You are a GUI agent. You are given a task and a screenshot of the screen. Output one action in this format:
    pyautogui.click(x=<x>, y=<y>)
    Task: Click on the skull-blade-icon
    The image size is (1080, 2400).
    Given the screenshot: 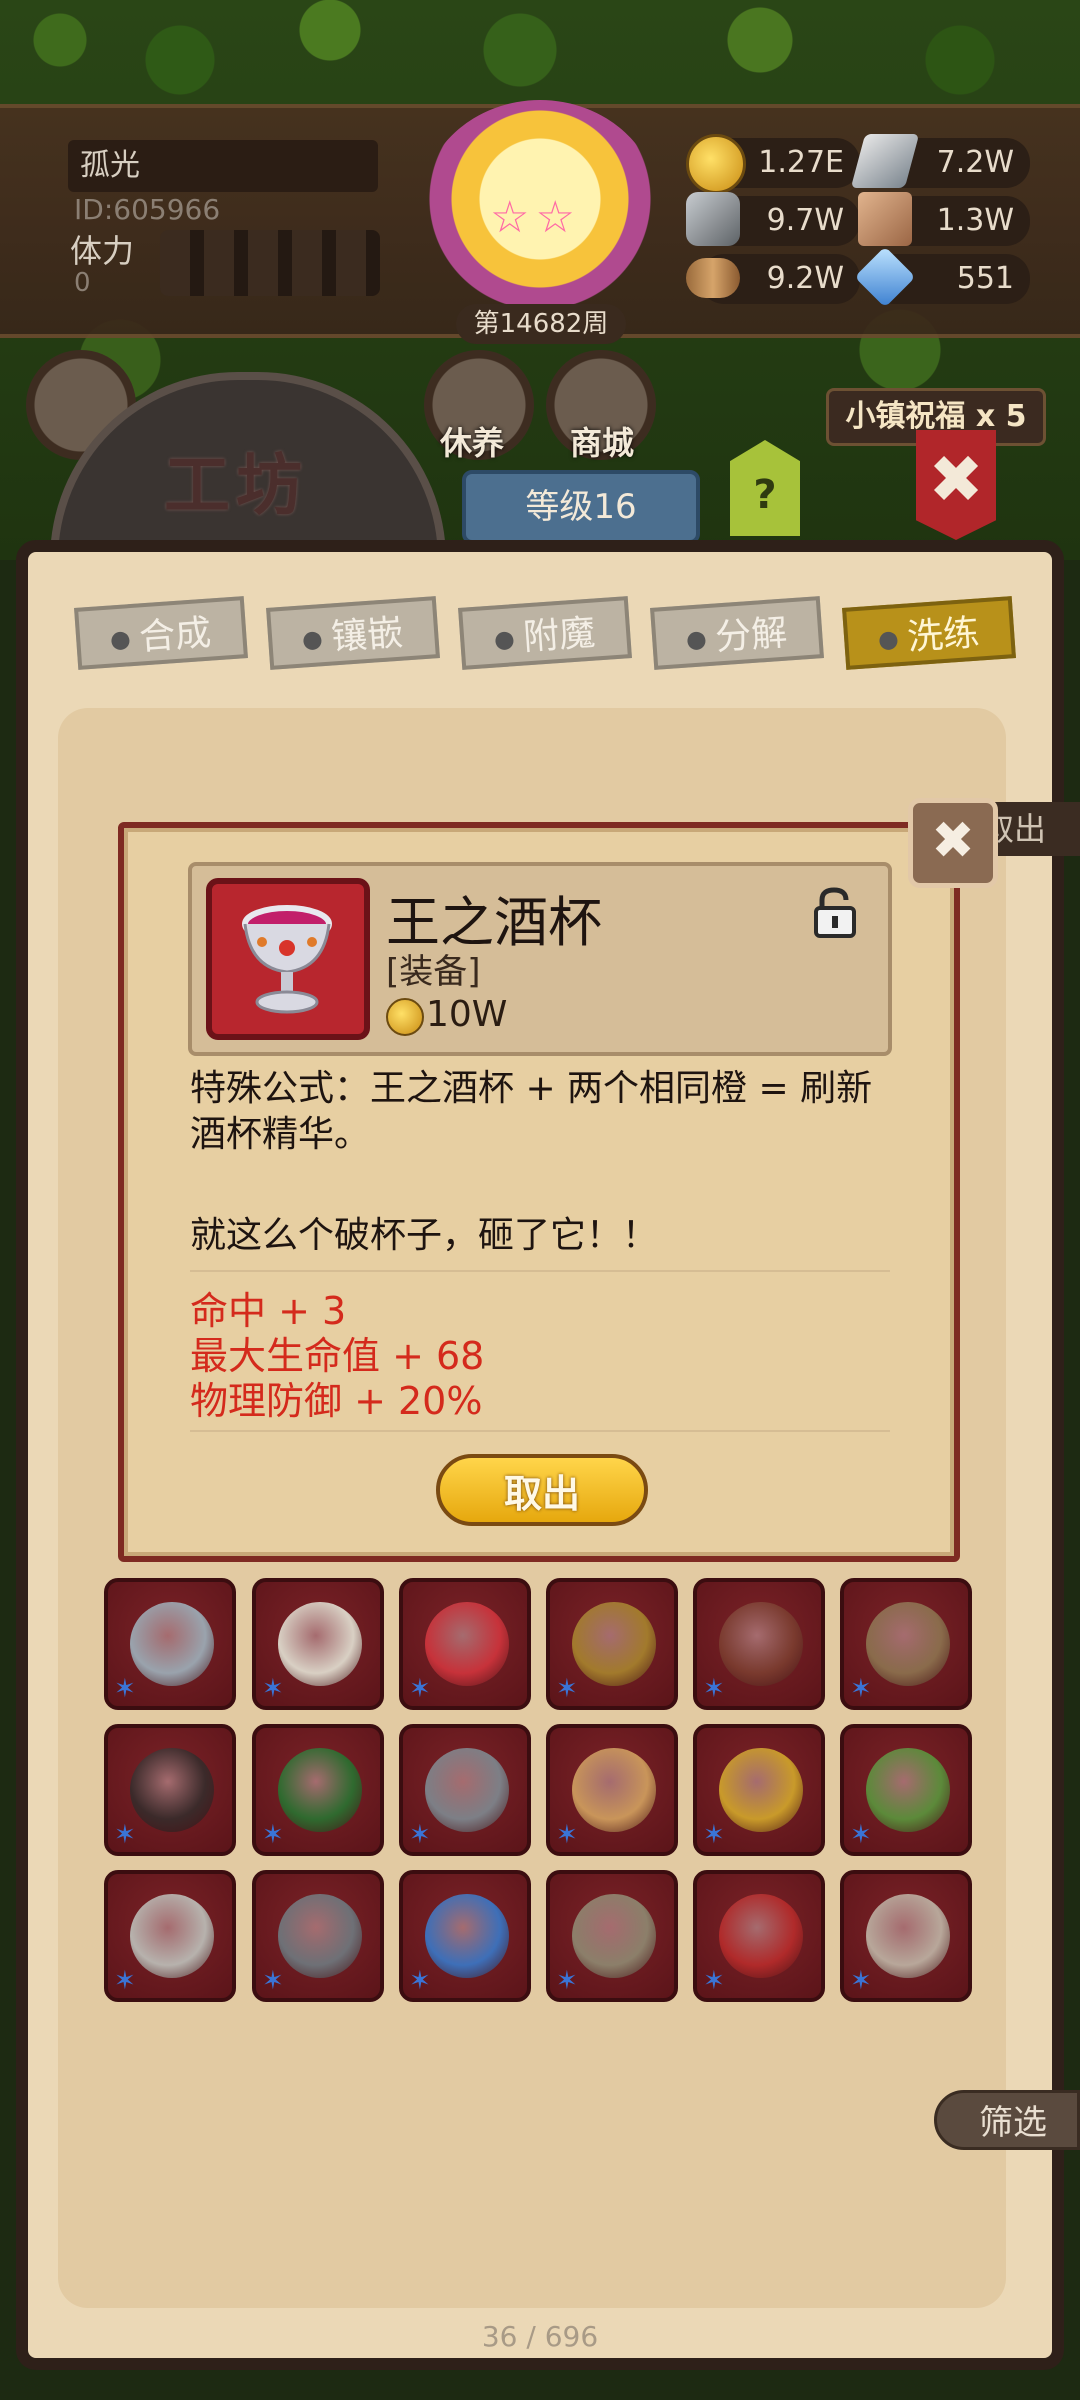 What is the action you would take?
    pyautogui.click(x=172, y=1936)
    